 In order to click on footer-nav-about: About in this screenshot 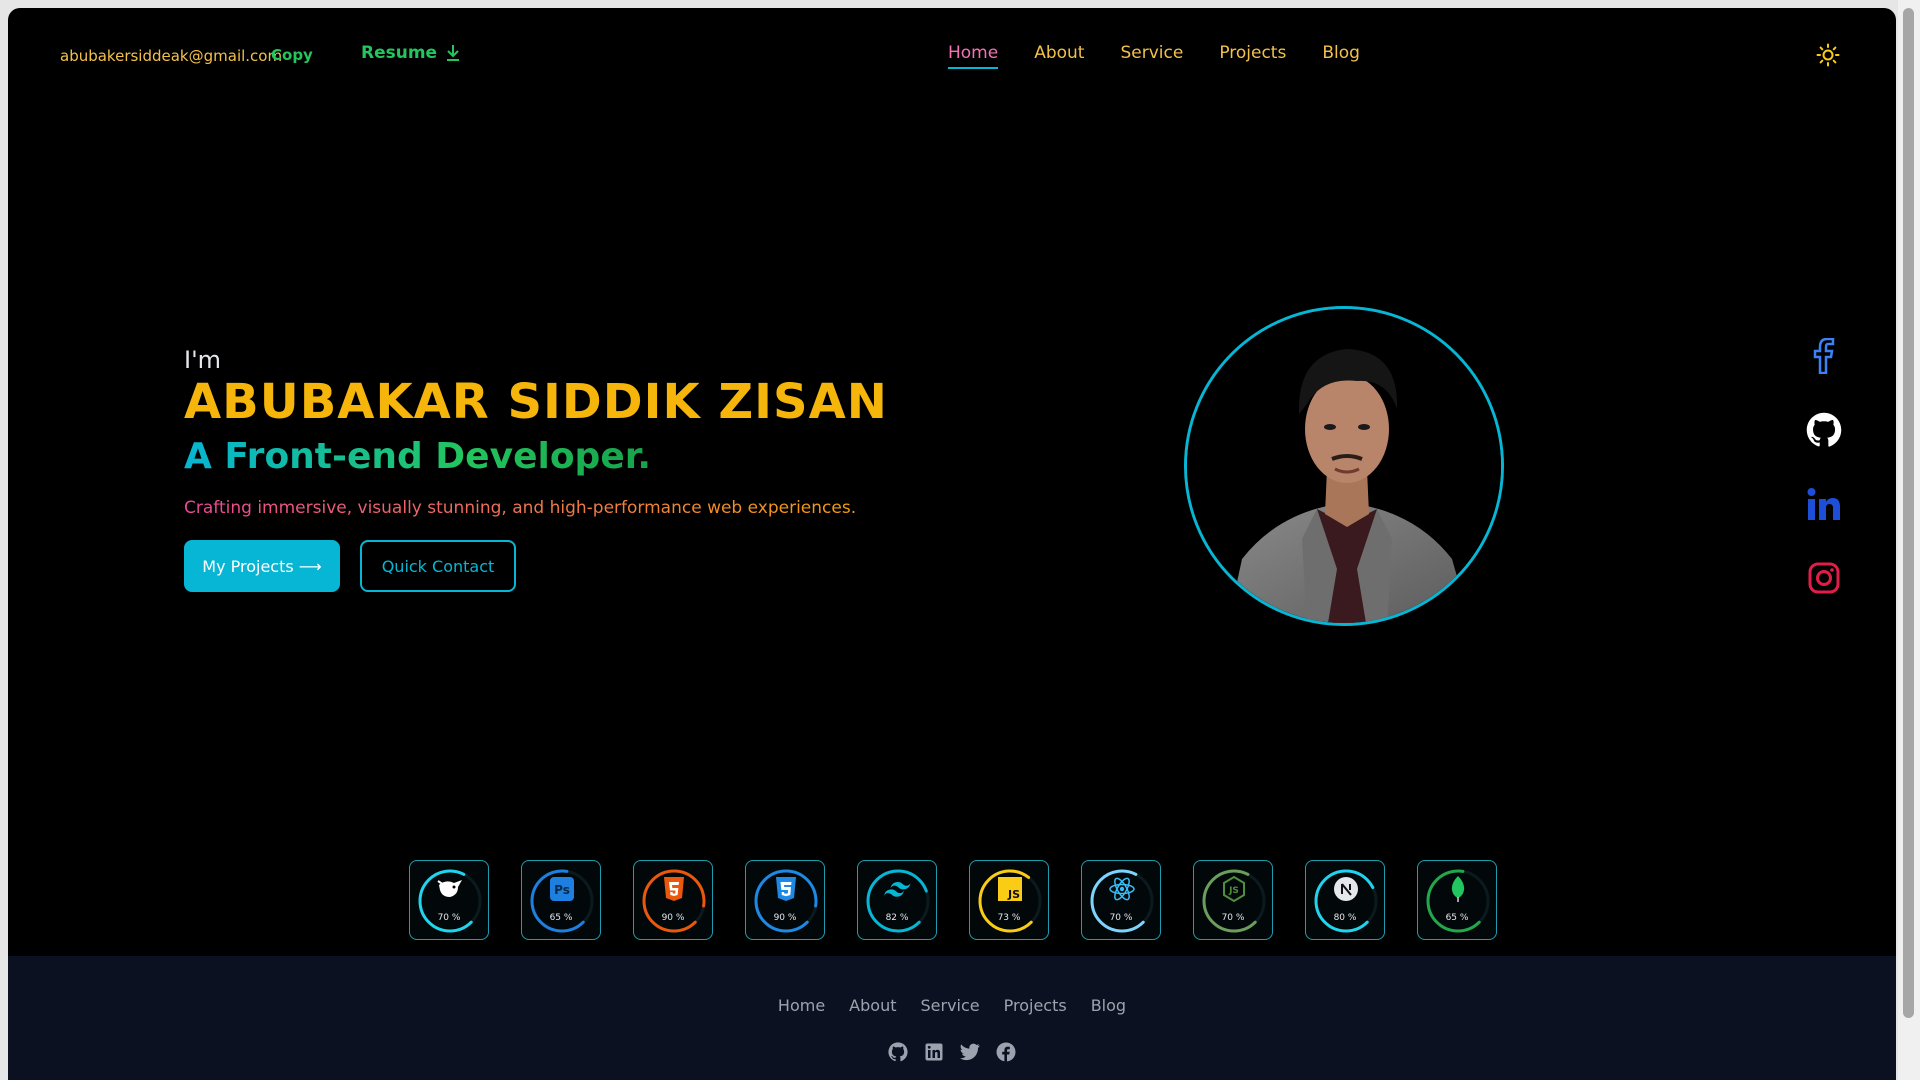, I will do `click(872, 1005)`.